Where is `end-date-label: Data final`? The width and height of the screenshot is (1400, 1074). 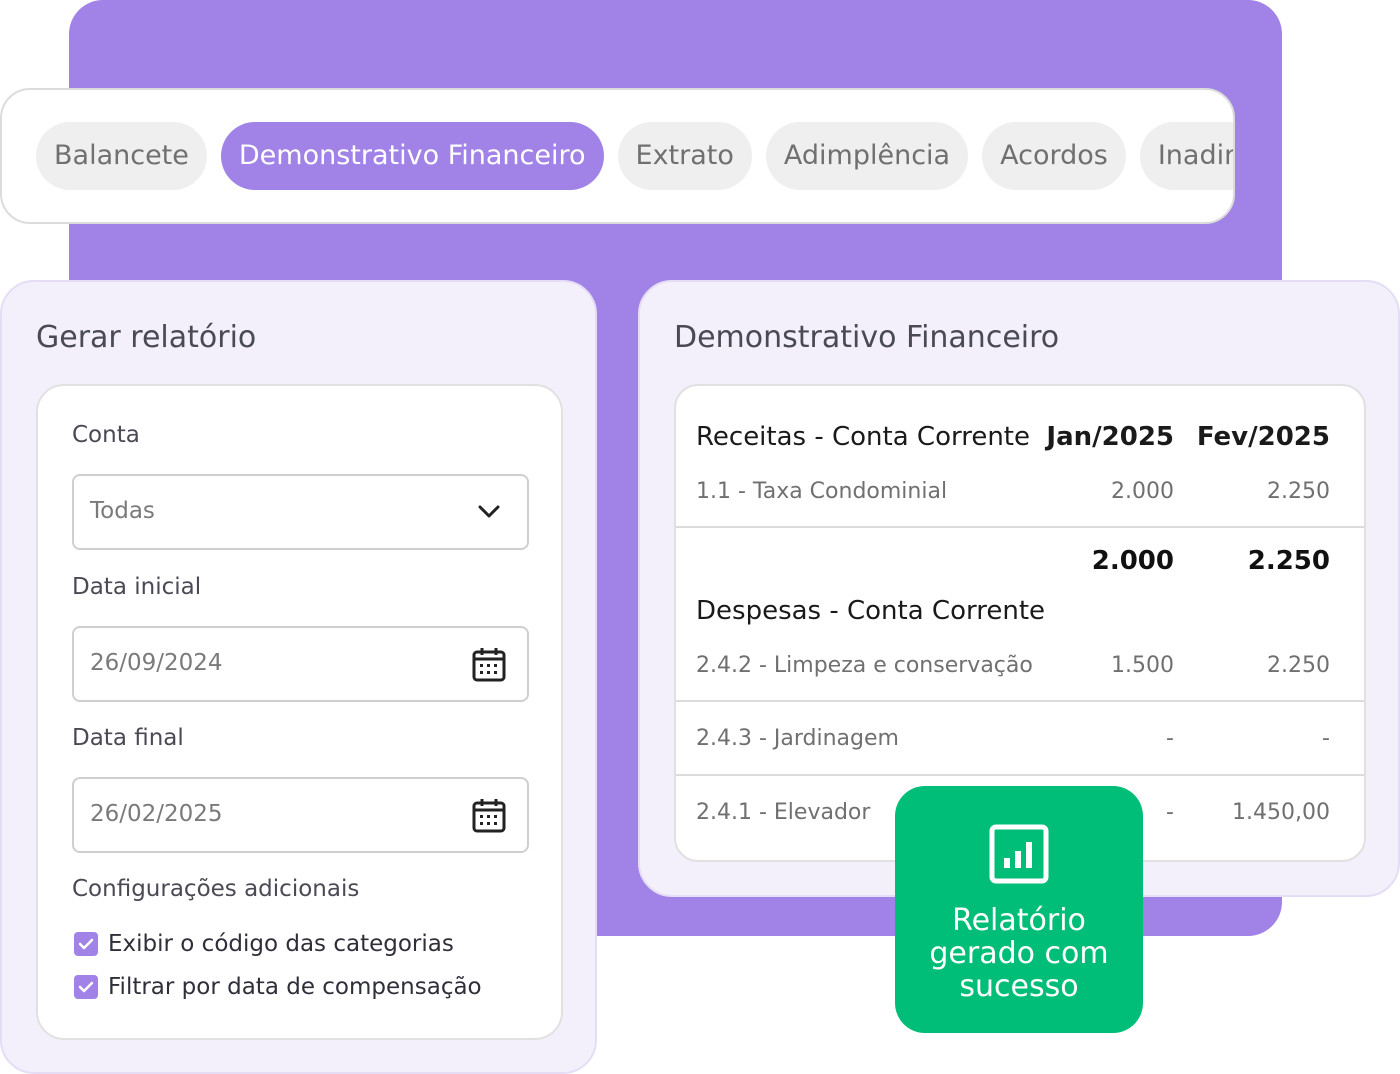
end-date-label: Data final is located at coordinates (128, 738).